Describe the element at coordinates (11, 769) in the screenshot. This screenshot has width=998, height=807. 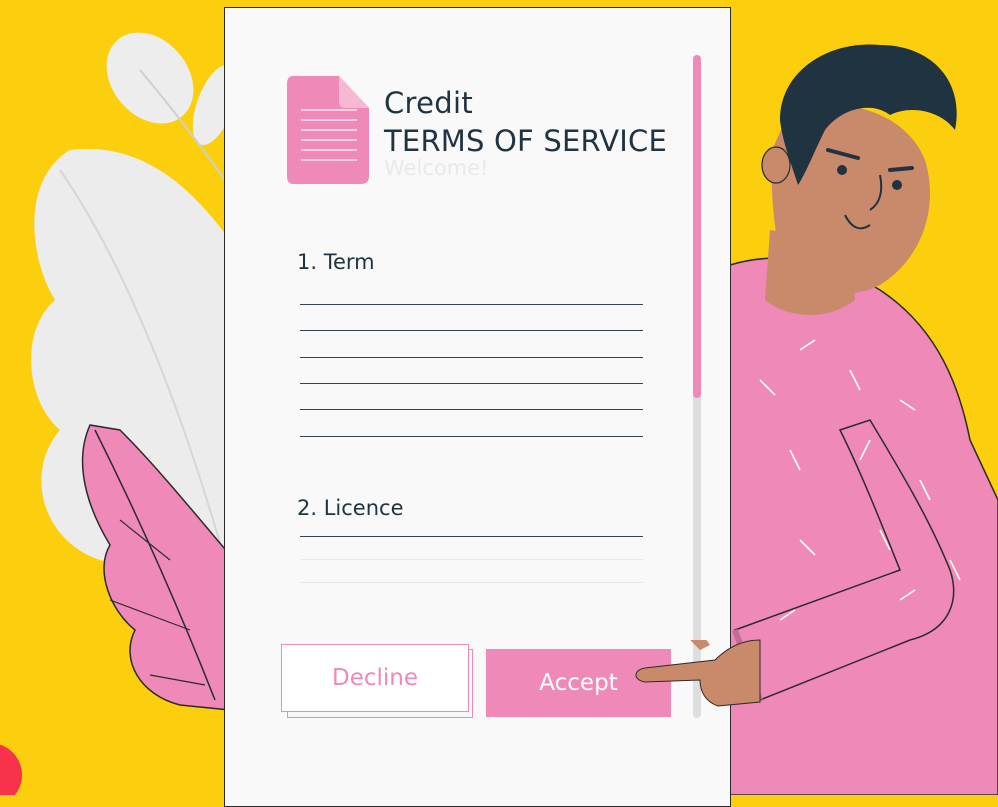
I see `red-blob` at that location.